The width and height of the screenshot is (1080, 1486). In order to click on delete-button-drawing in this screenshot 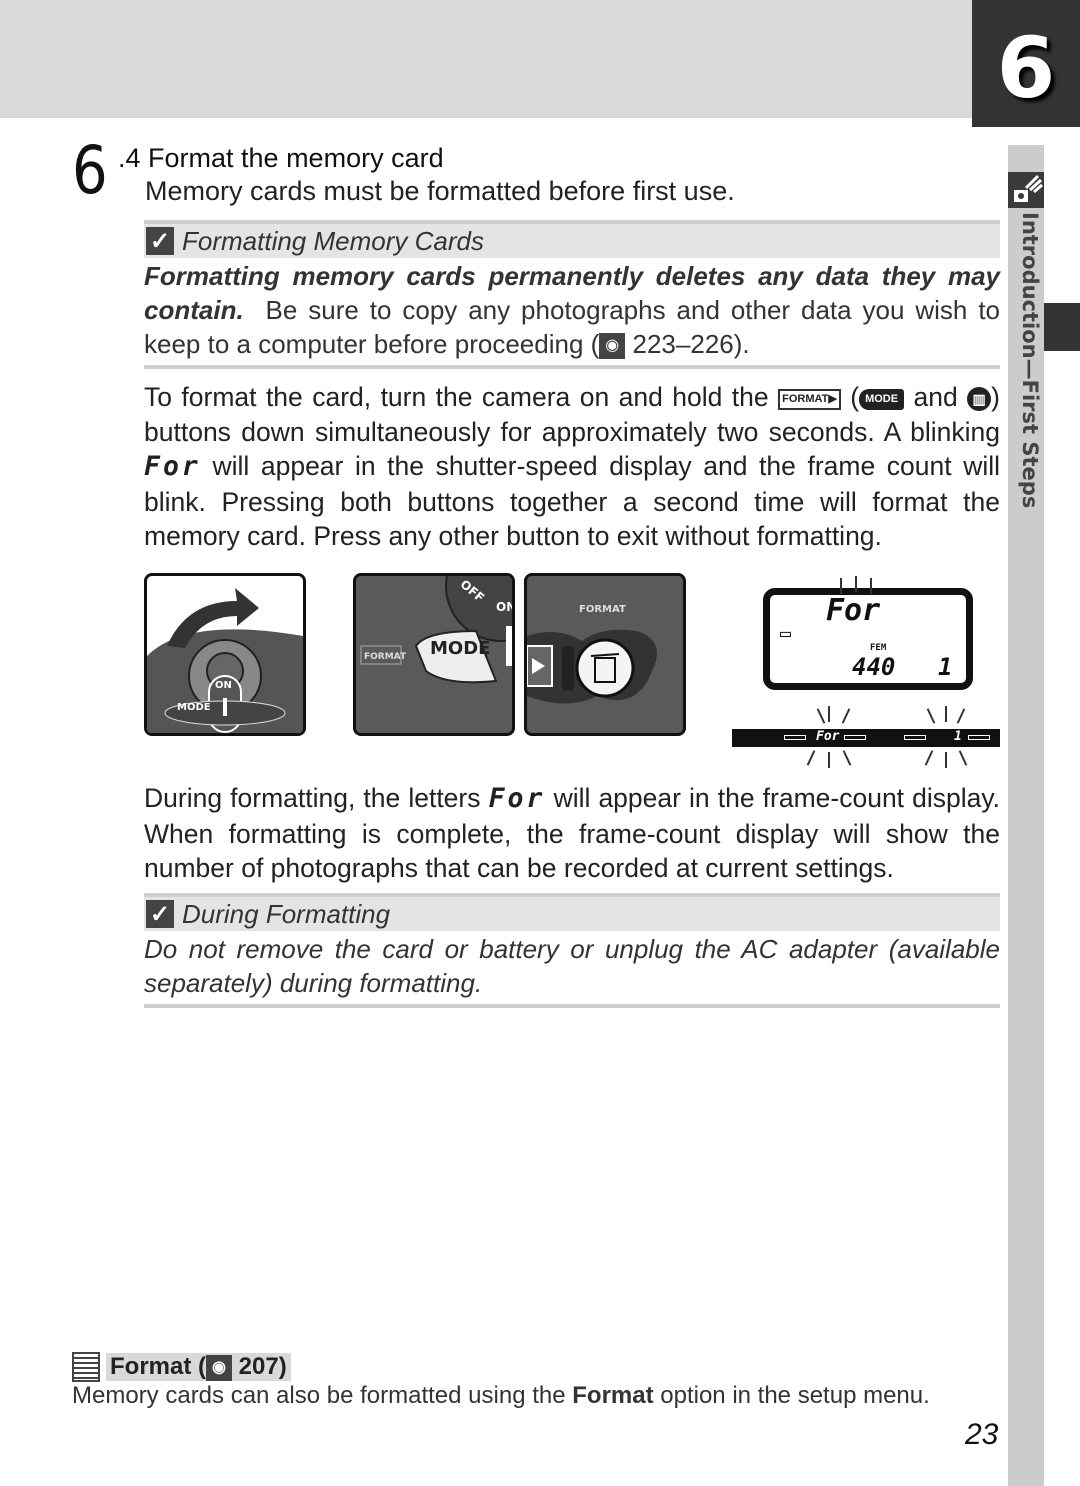, I will do `click(605, 654)`.